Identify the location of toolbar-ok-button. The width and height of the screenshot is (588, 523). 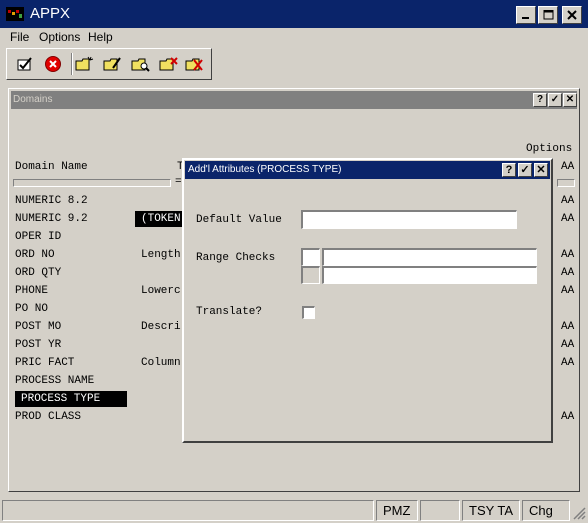
(25, 64).